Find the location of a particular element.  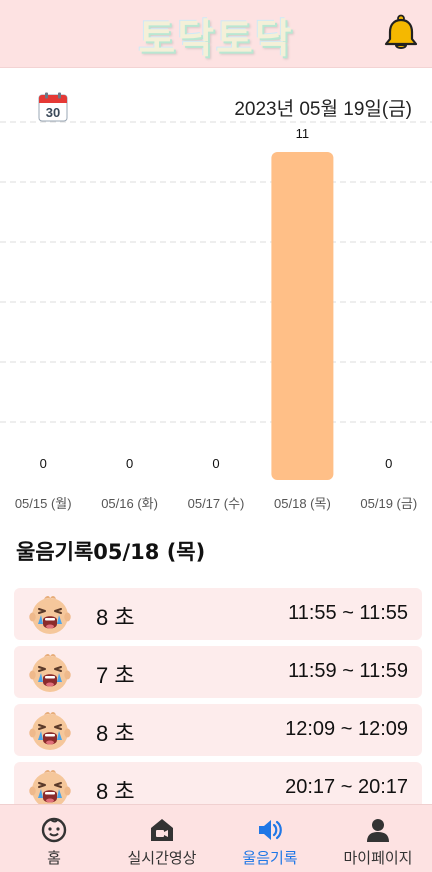

cry-time-range: 20:17 ~ 20:17 is located at coordinates (346, 787).